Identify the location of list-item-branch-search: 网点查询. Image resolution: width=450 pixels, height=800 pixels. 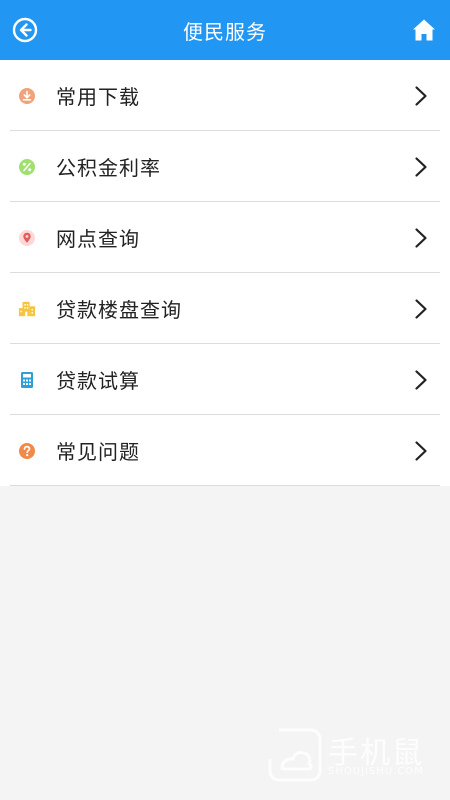
(225, 237).